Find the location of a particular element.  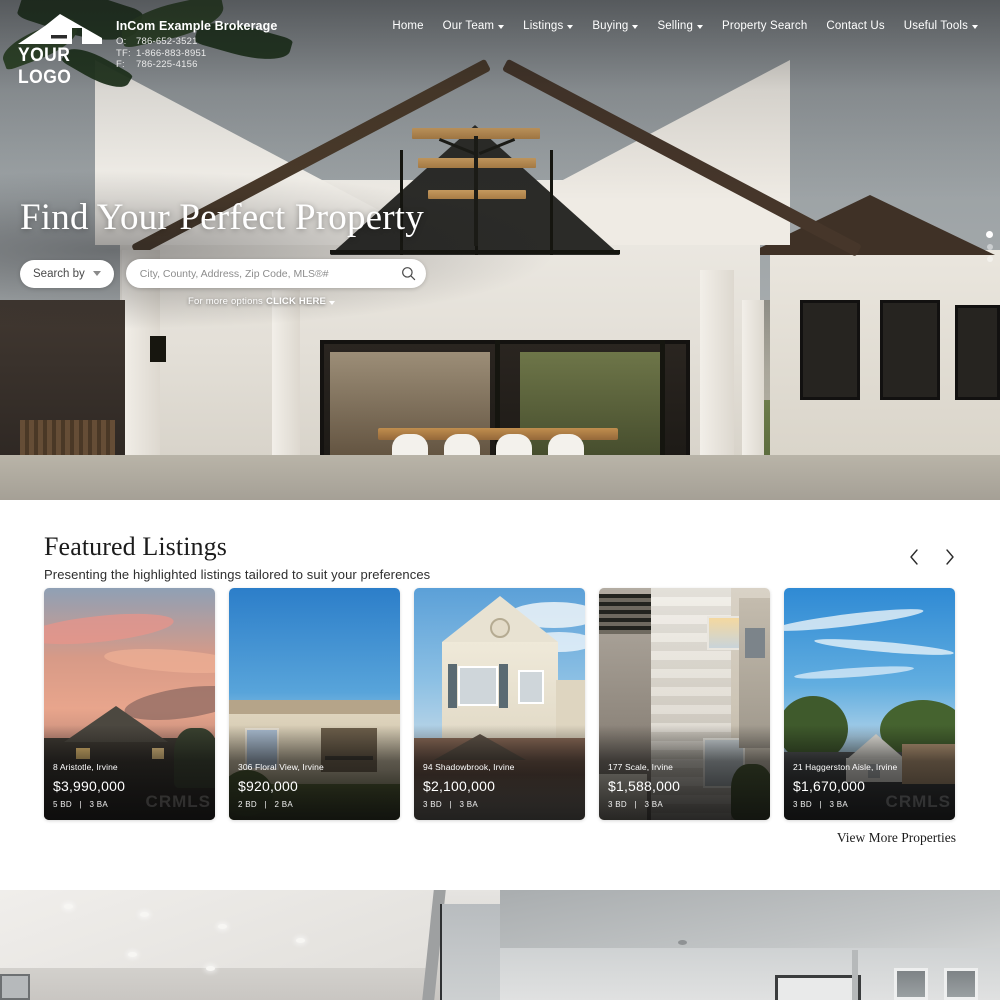

nav-label-useful-tools: Useful Tools is located at coordinates (935, 26).